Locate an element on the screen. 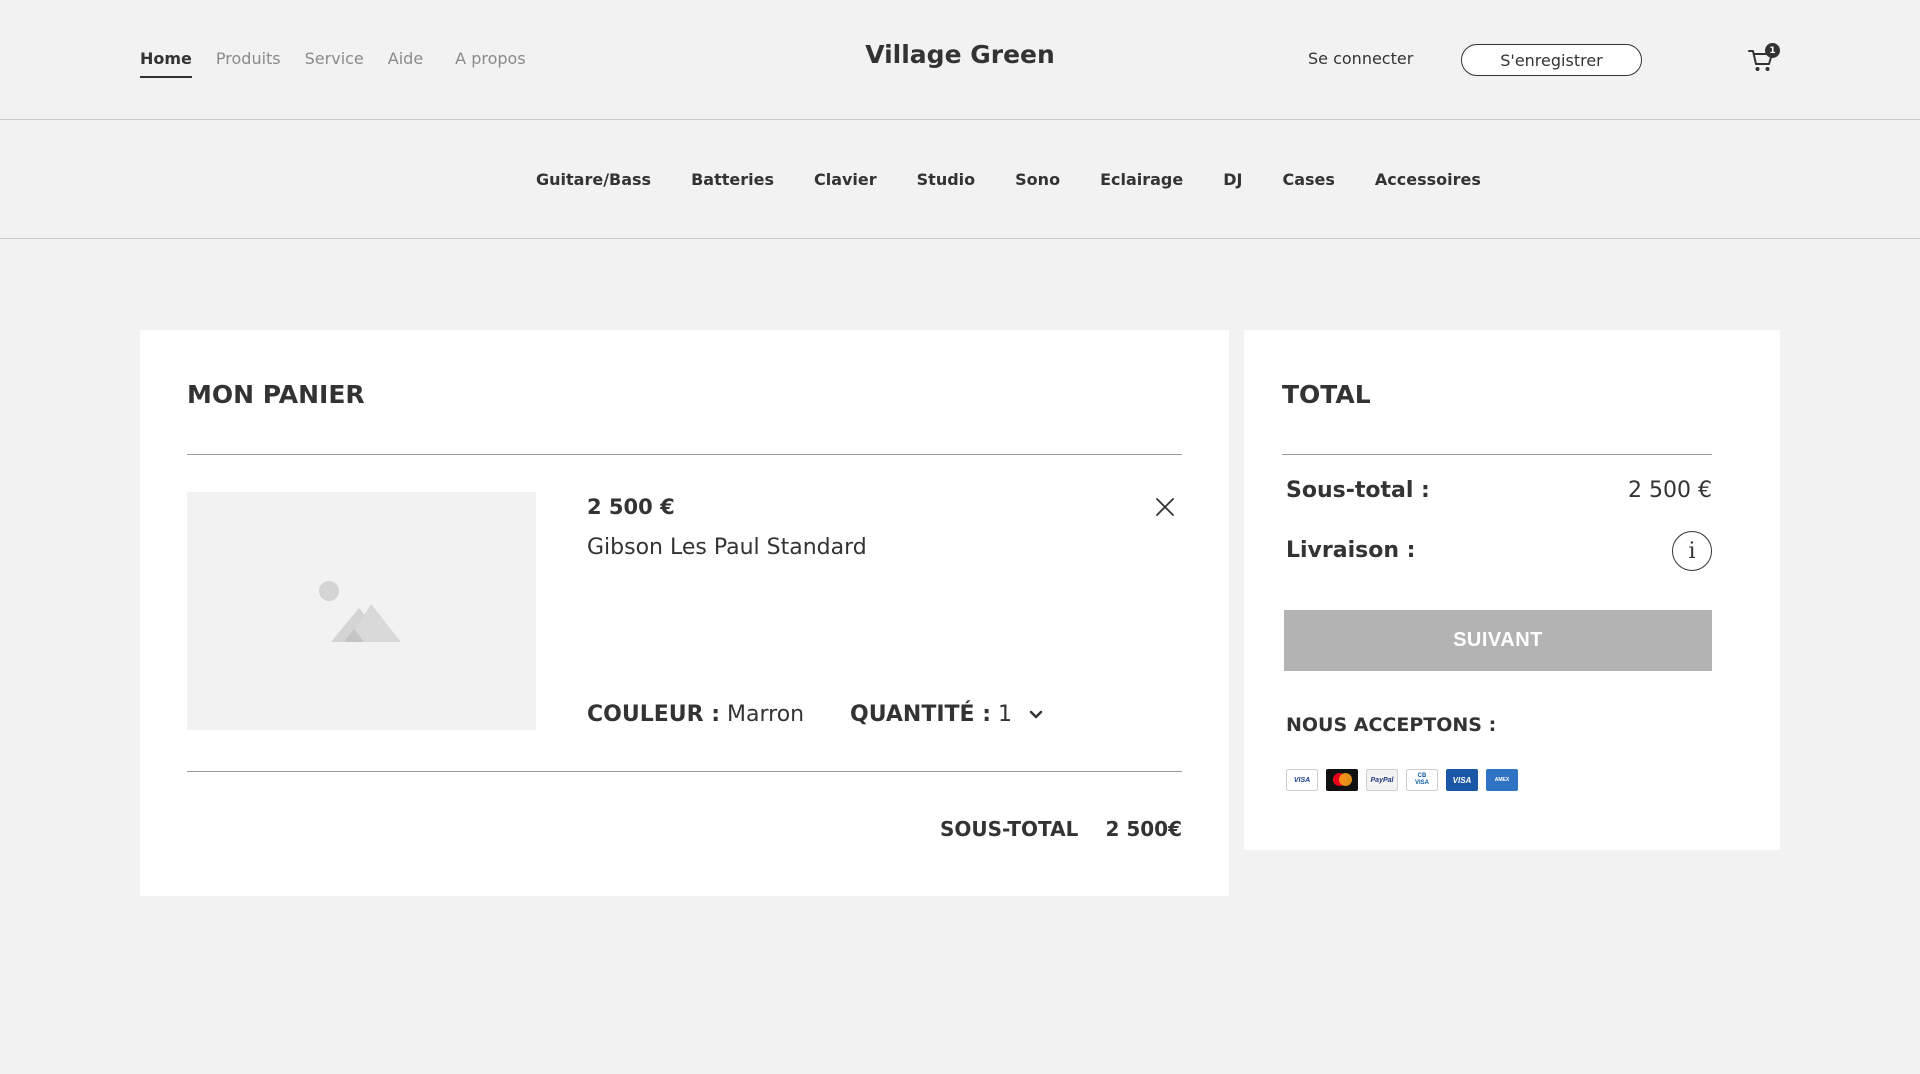  mastercard-logo is located at coordinates (1342, 780).